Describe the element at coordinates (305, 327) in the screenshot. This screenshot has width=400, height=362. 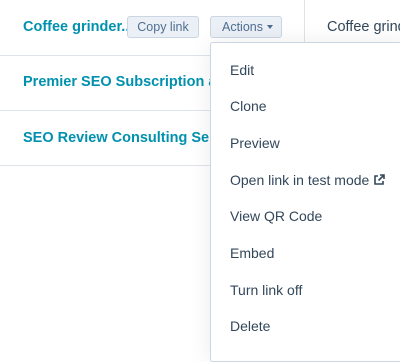
I see `menu-item-delete: Delete` at that location.